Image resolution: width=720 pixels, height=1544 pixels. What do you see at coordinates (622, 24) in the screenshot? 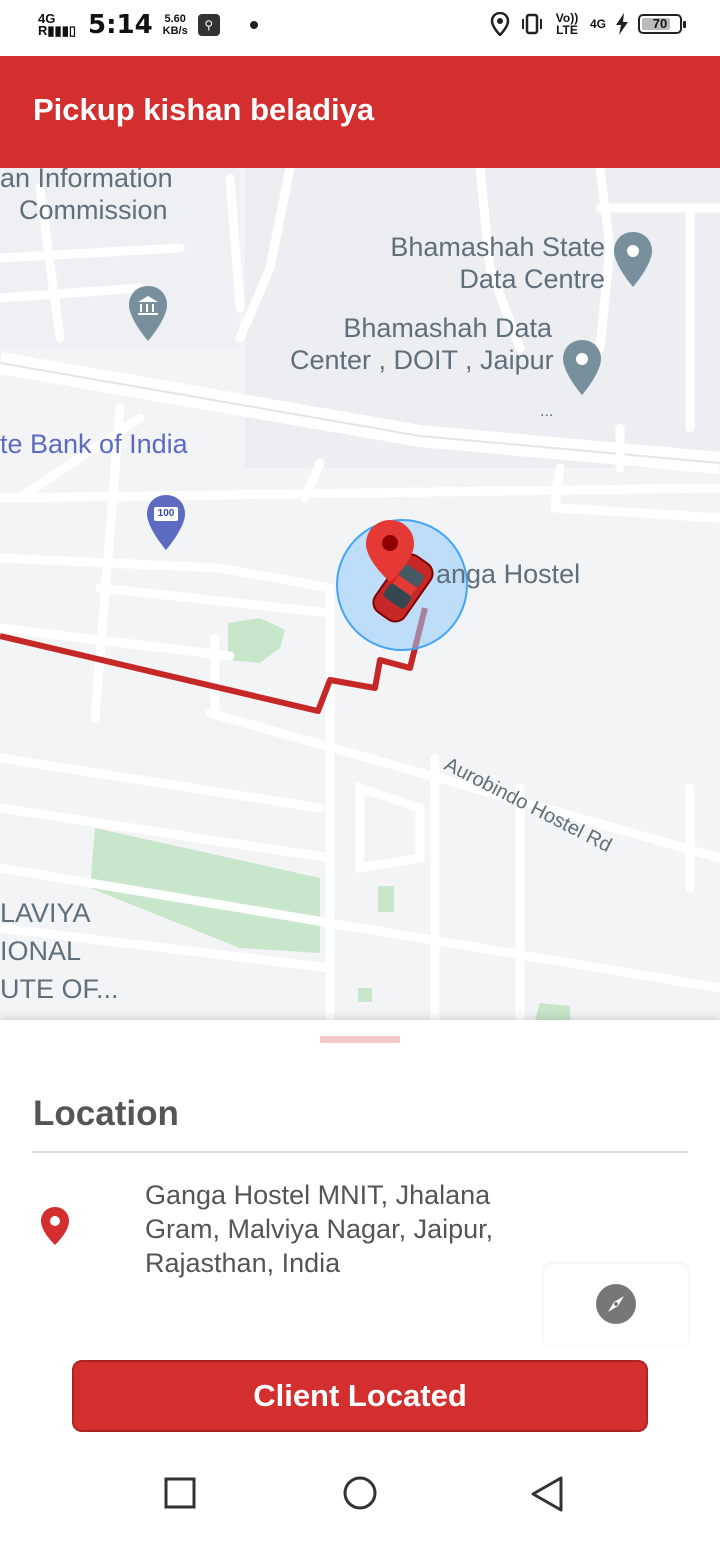
I see `charging-icon` at bounding box center [622, 24].